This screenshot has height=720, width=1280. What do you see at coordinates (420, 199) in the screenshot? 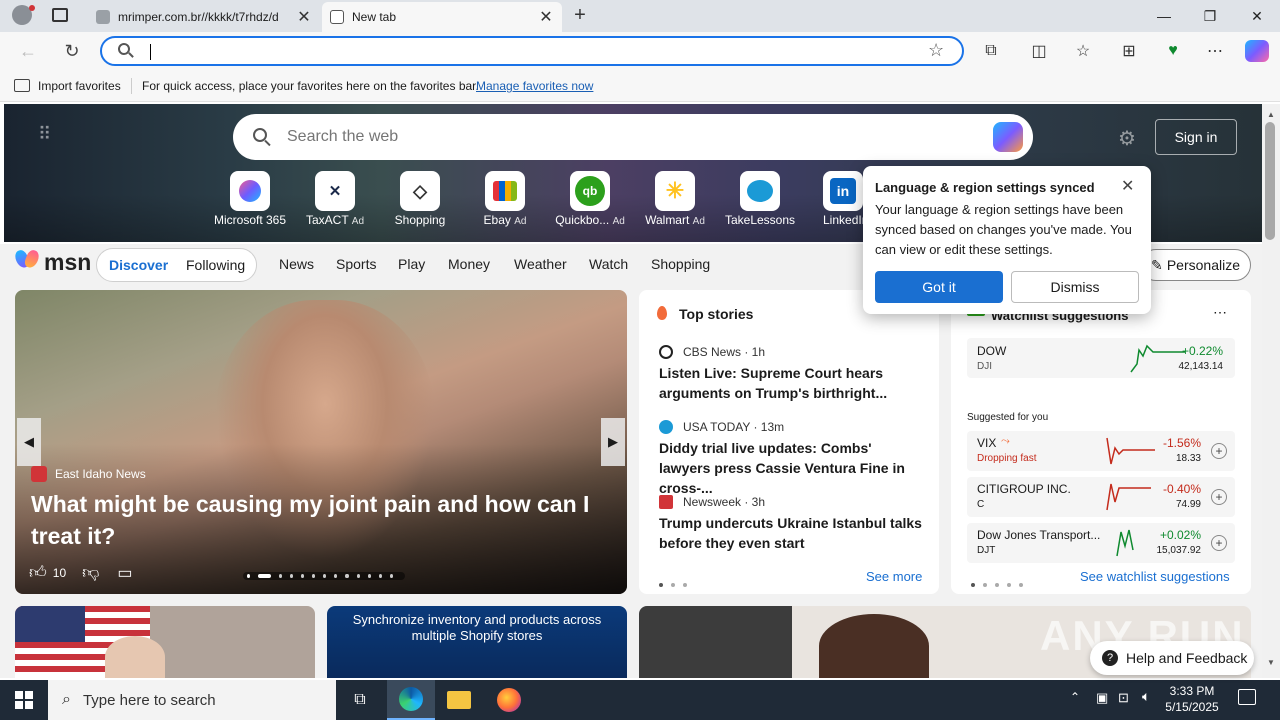
I see `quicklink-shopping: ◇ Shopping` at bounding box center [420, 199].